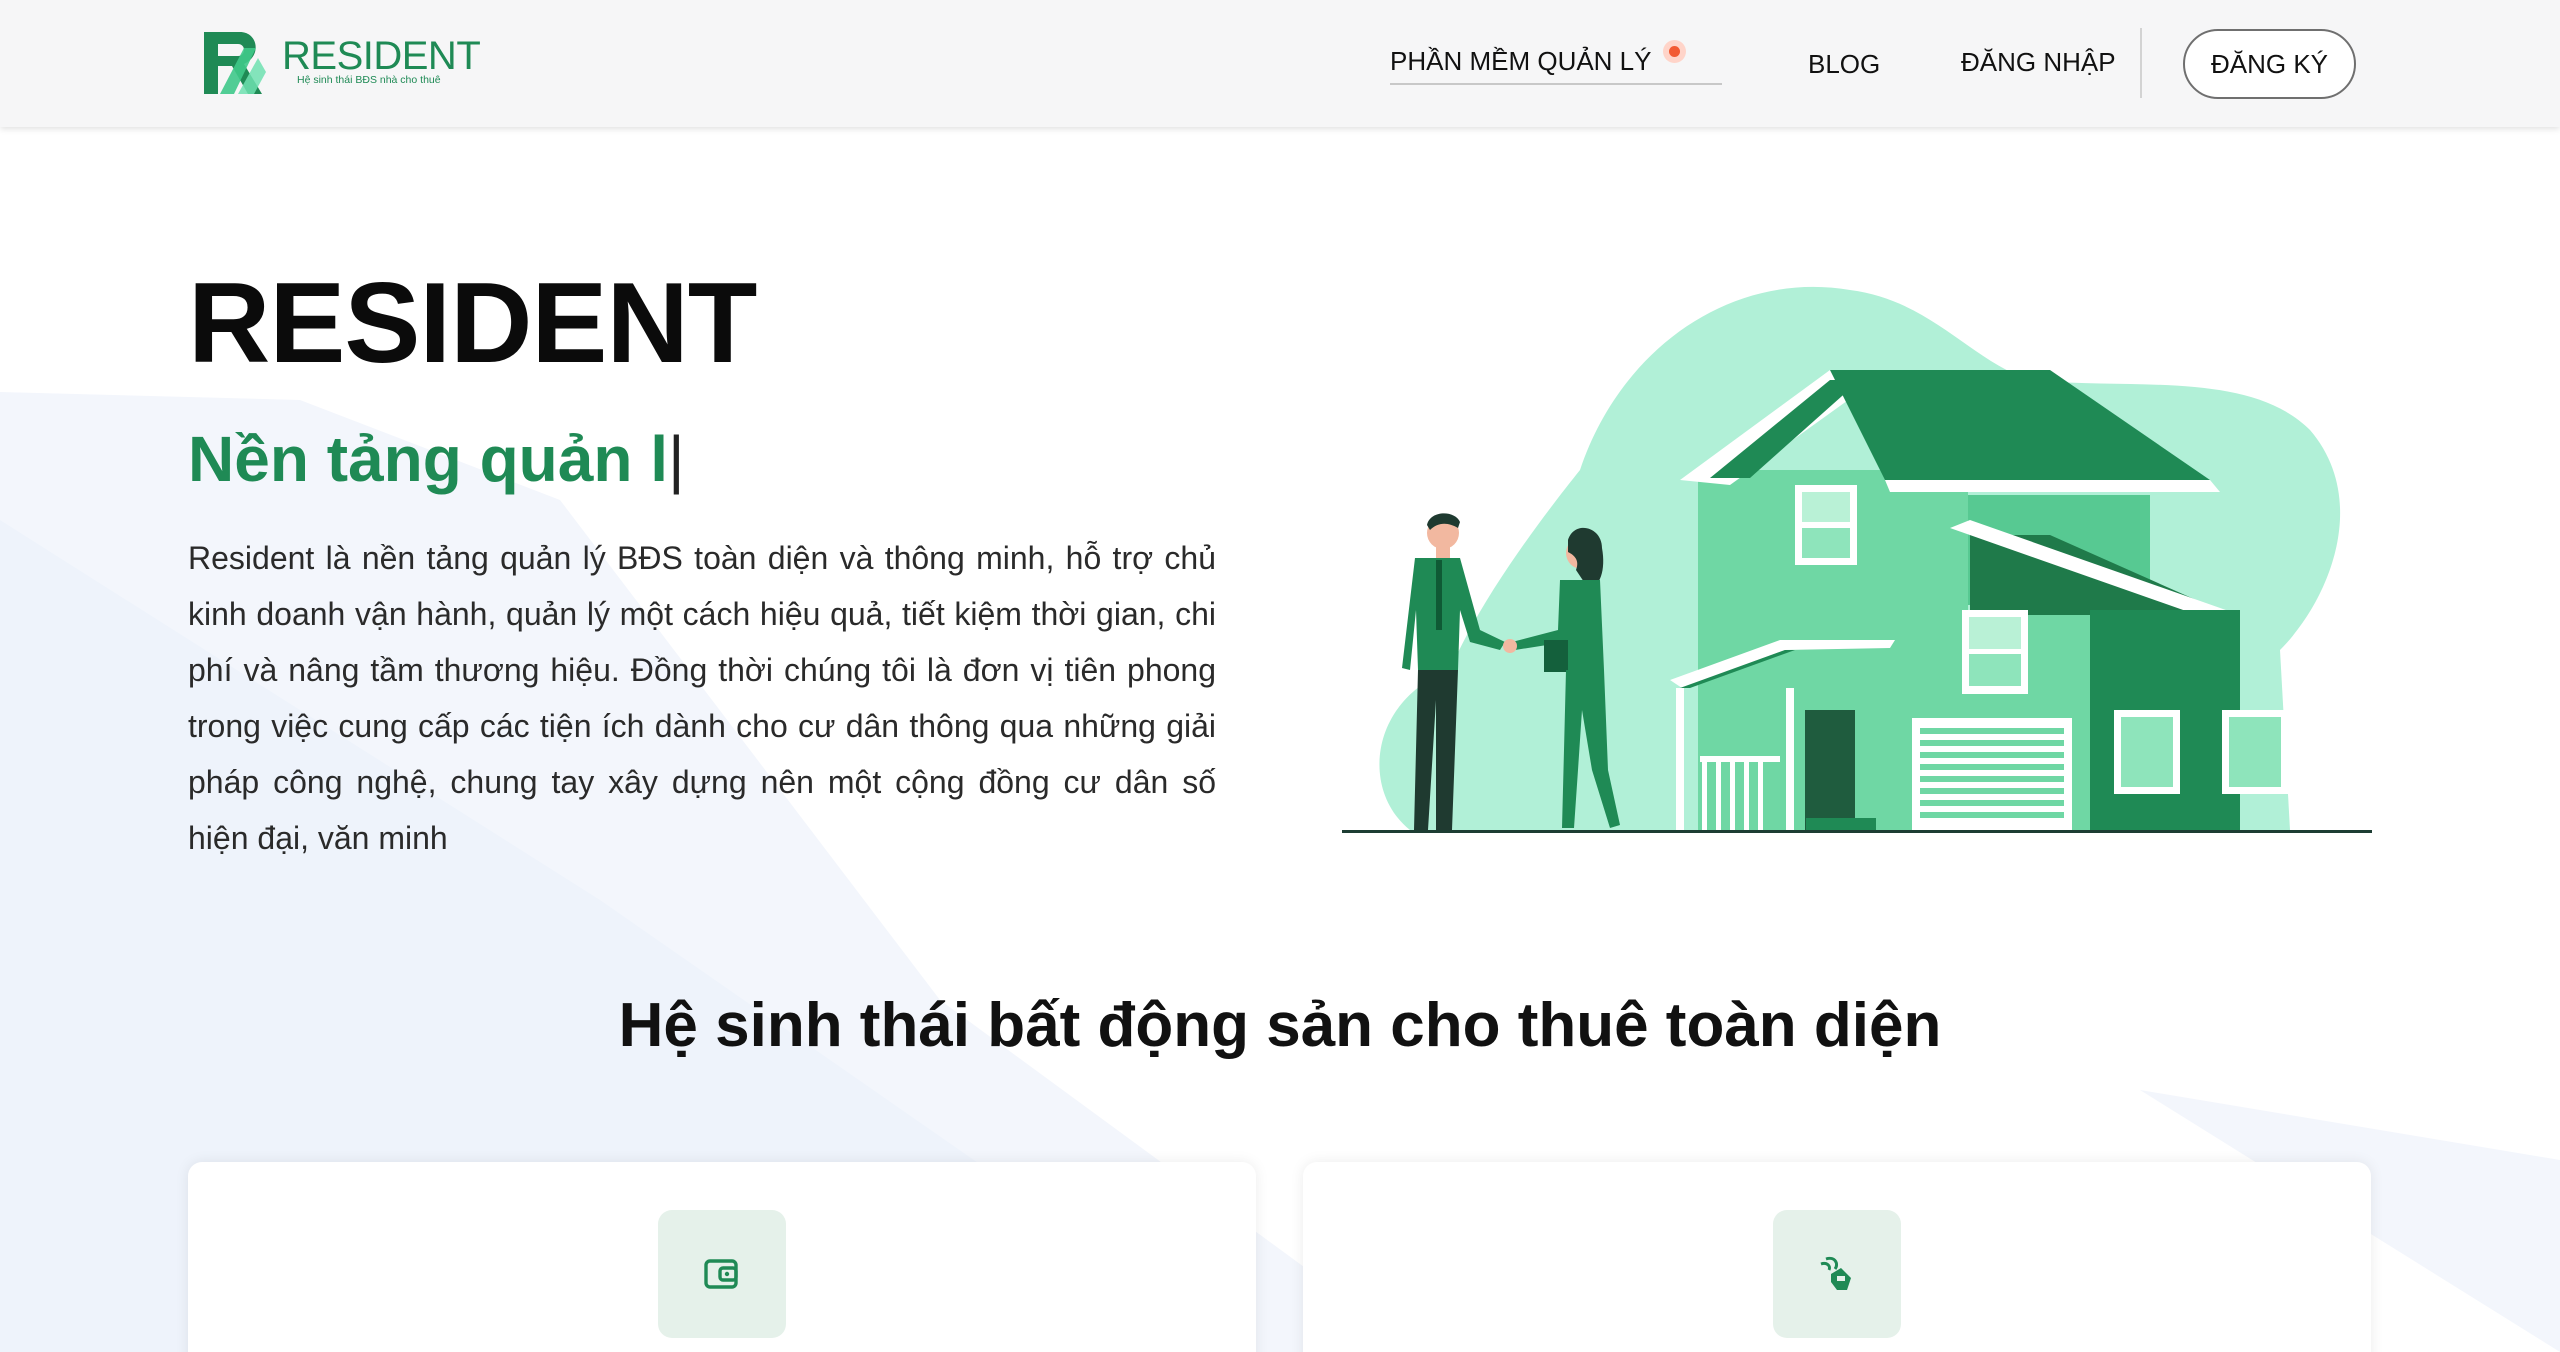 Image resolution: width=2560 pixels, height=1352 pixels. Describe the element at coordinates (235, 63) in the screenshot. I see `logo-mark-icon` at that location.